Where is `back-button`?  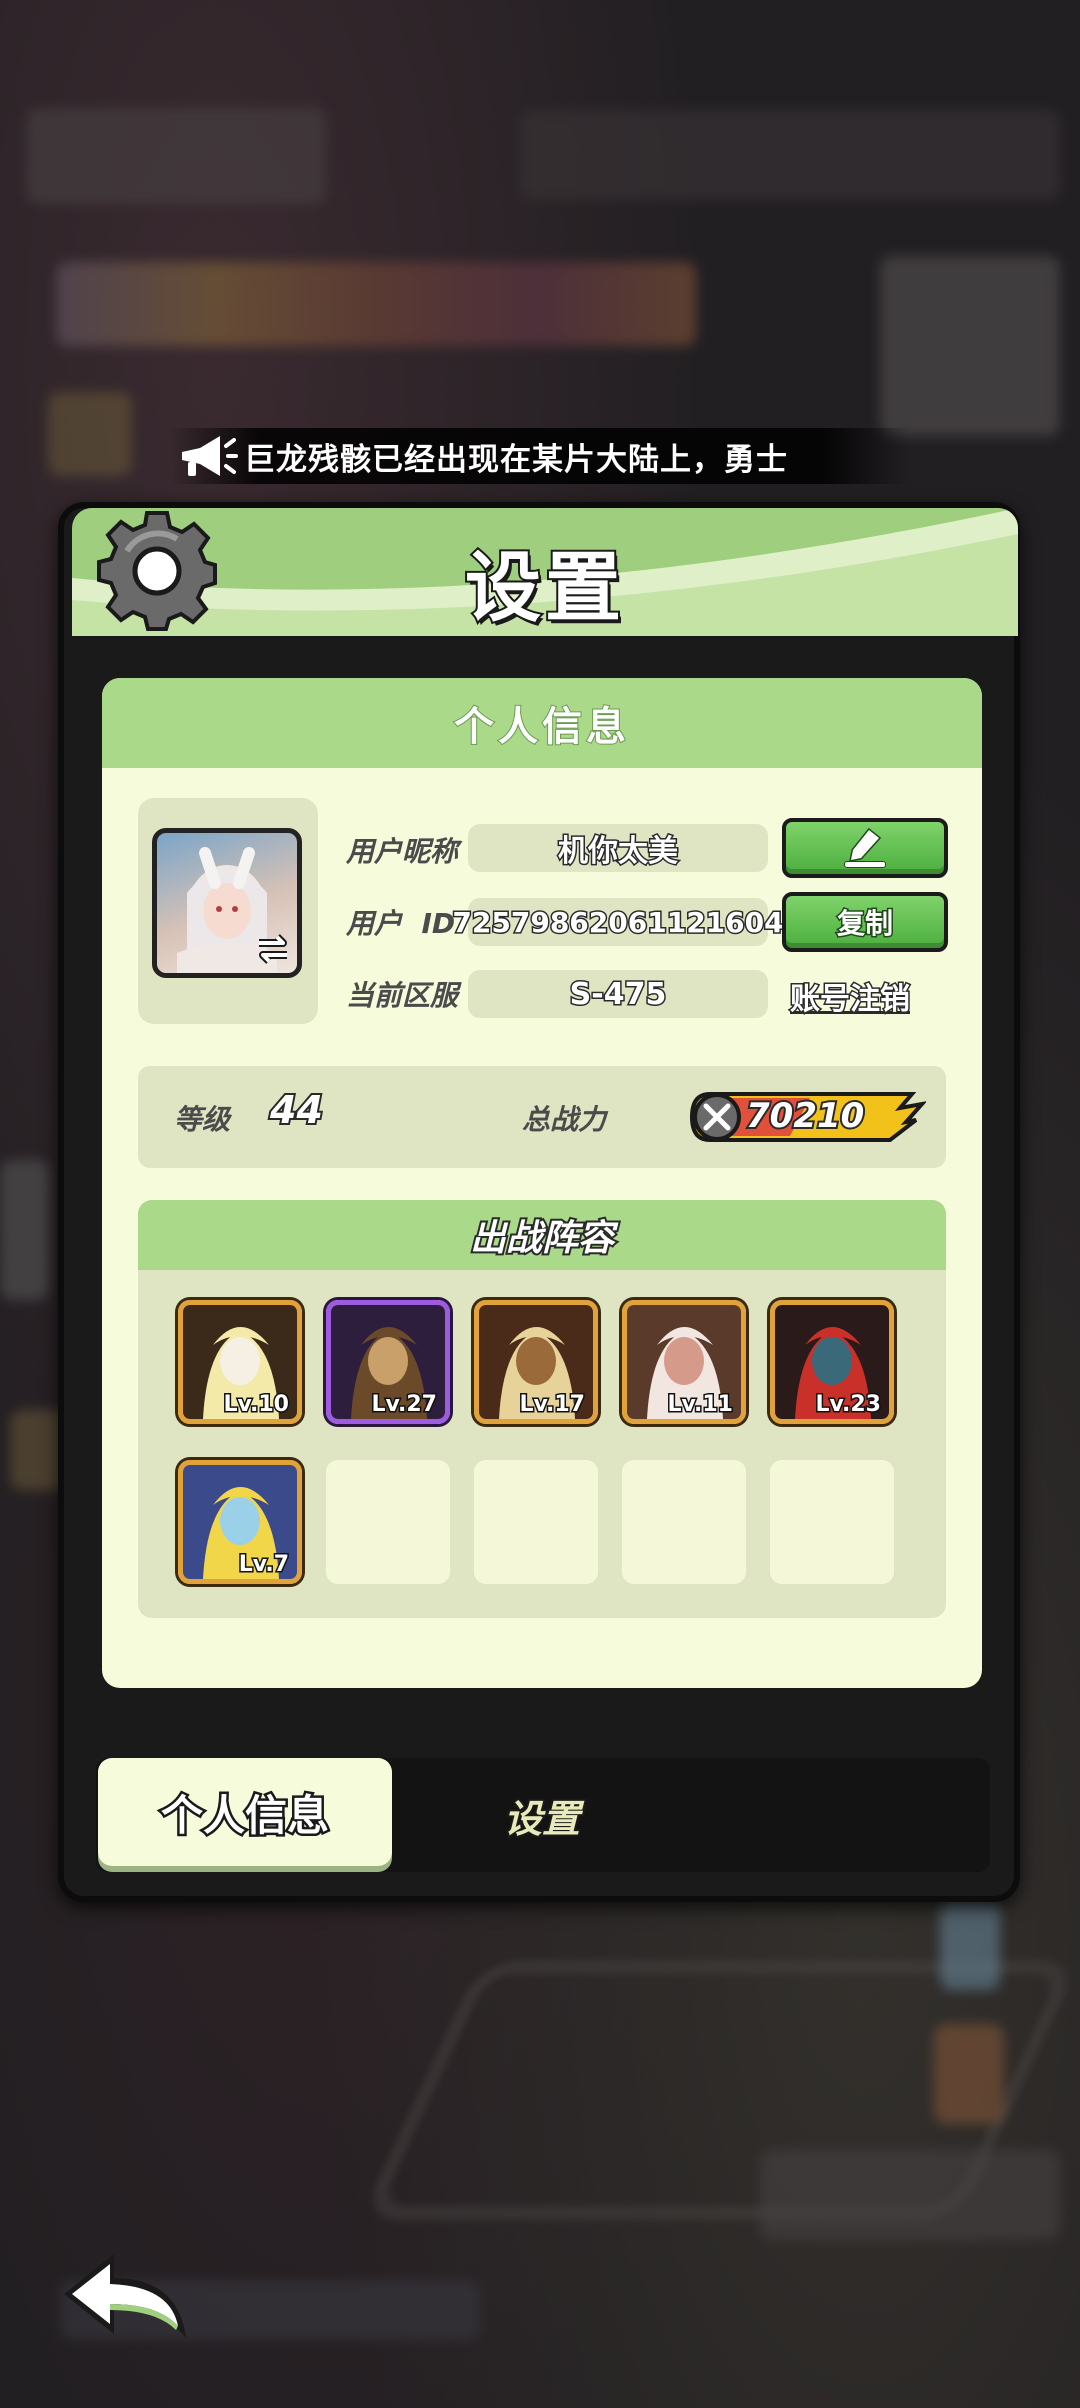
back-button is located at coordinates (126, 2298).